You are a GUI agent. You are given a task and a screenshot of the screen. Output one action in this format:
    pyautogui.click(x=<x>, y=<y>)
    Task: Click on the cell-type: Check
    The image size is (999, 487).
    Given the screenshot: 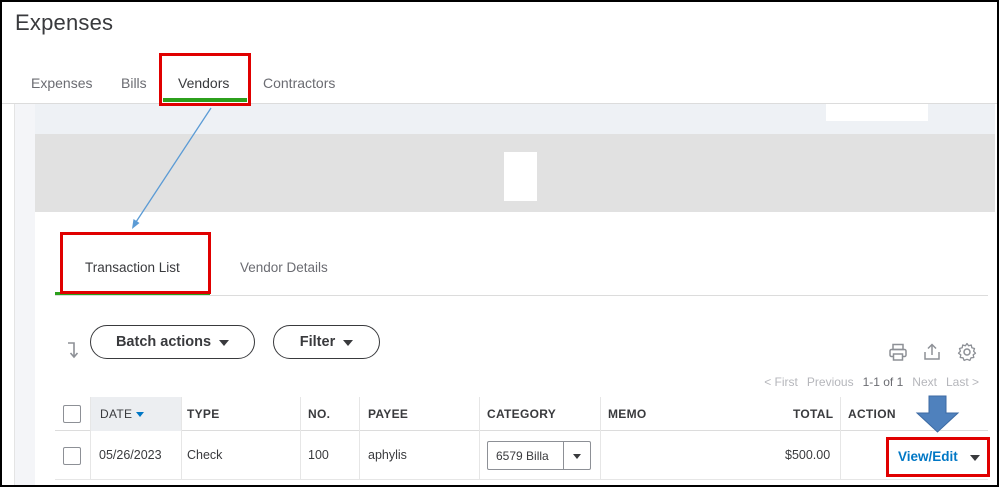 What is the action you would take?
    pyautogui.click(x=205, y=455)
    